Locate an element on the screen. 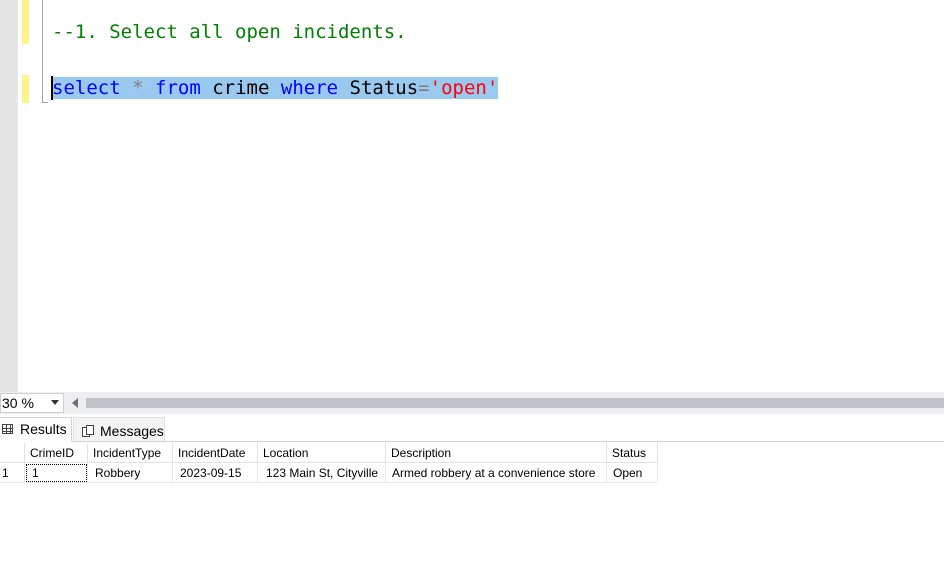 The image size is (944, 581). operator-star: * is located at coordinates (138, 88).